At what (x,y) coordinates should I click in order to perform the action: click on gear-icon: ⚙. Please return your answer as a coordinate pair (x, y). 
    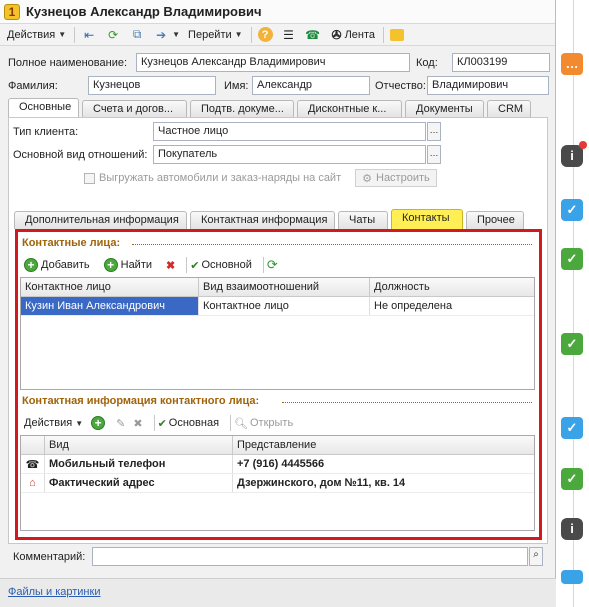
    Looking at the image, I should click on (367, 178).